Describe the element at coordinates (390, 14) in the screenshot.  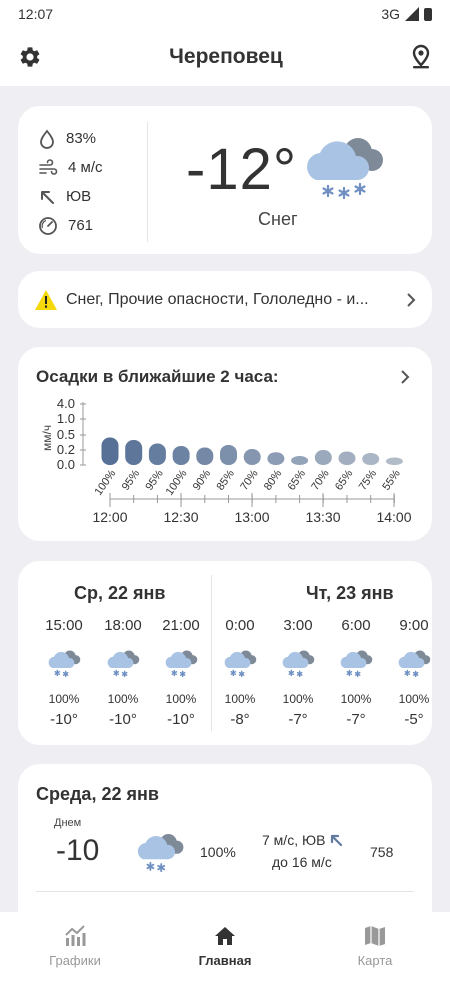
I see `network-label: 3G` at that location.